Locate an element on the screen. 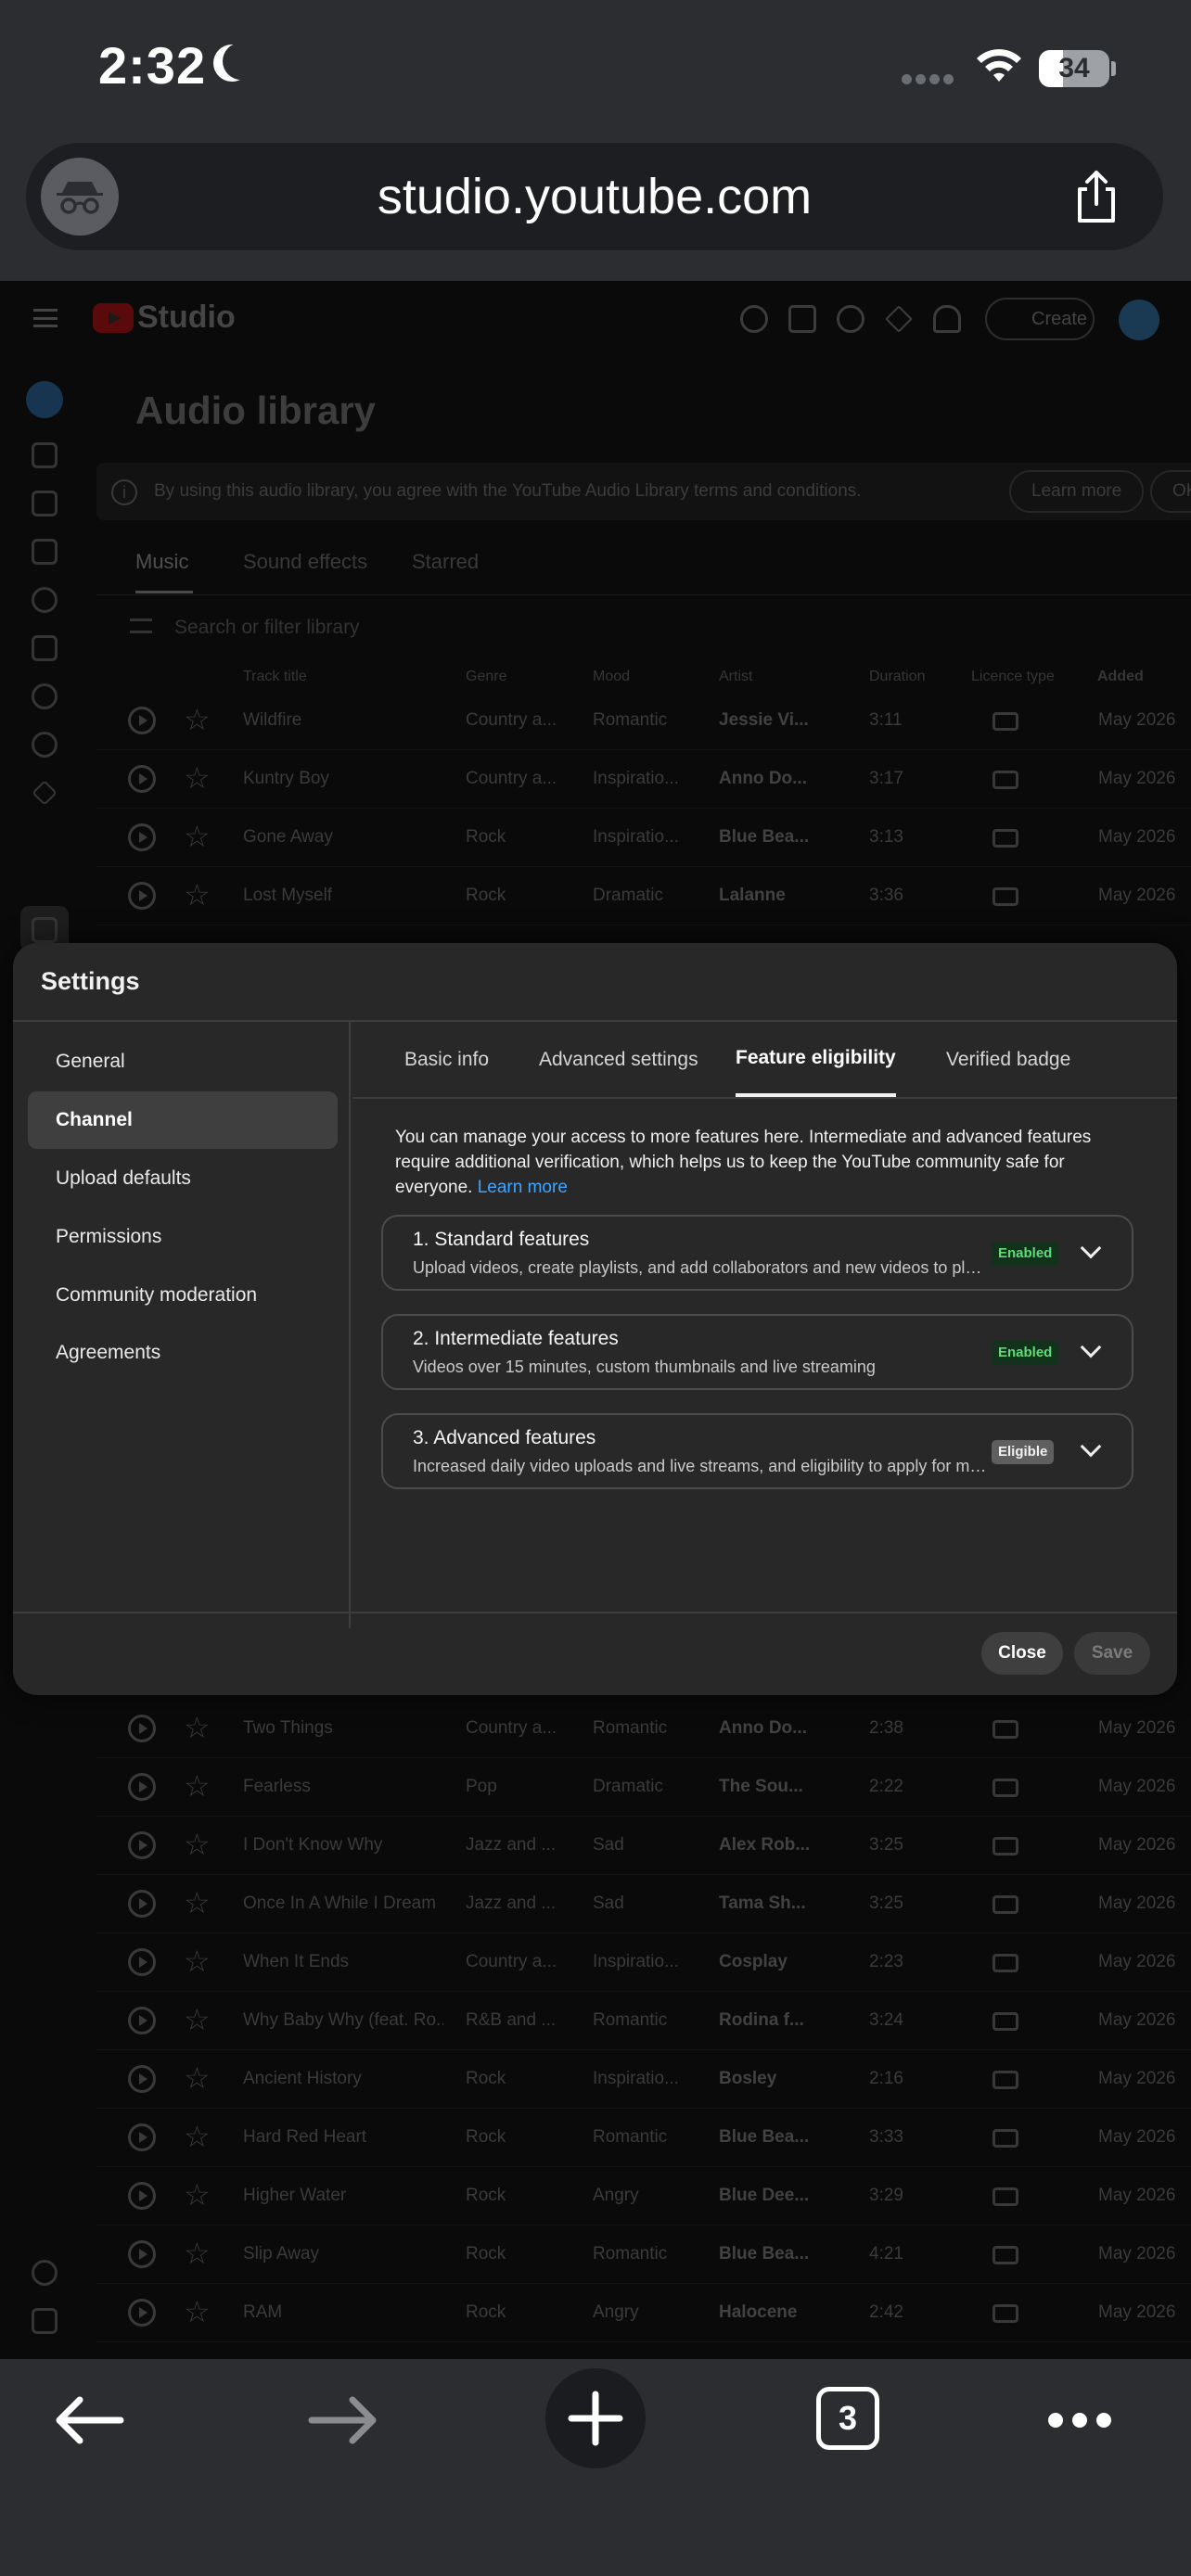 The width and height of the screenshot is (1191, 2576). track-artist: Cosplay is located at coordinates (770, 1962).